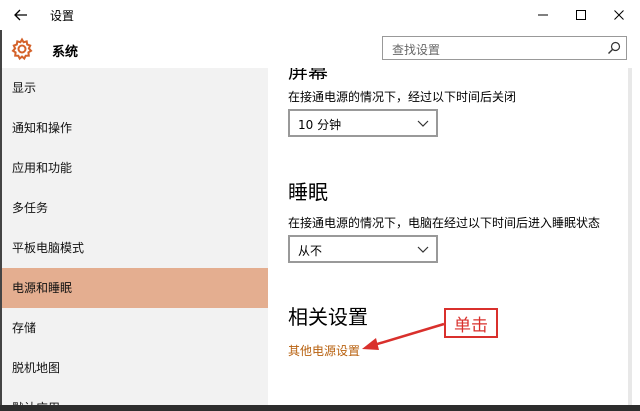  I want to click on minimize-button, so click(543, 15).